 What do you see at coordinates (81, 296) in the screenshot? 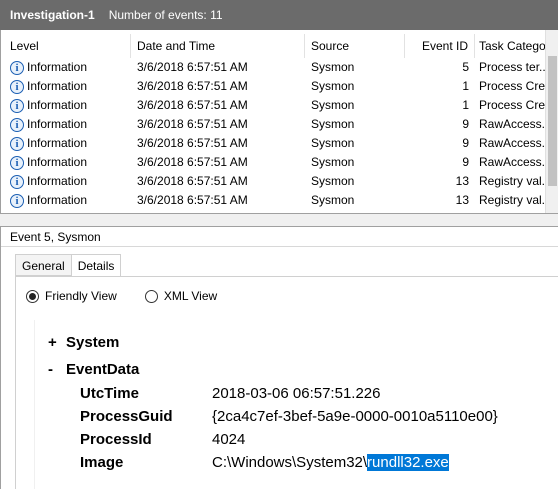
I see `friendly-view-label: Friendly View` at bounding box center [81, 296].